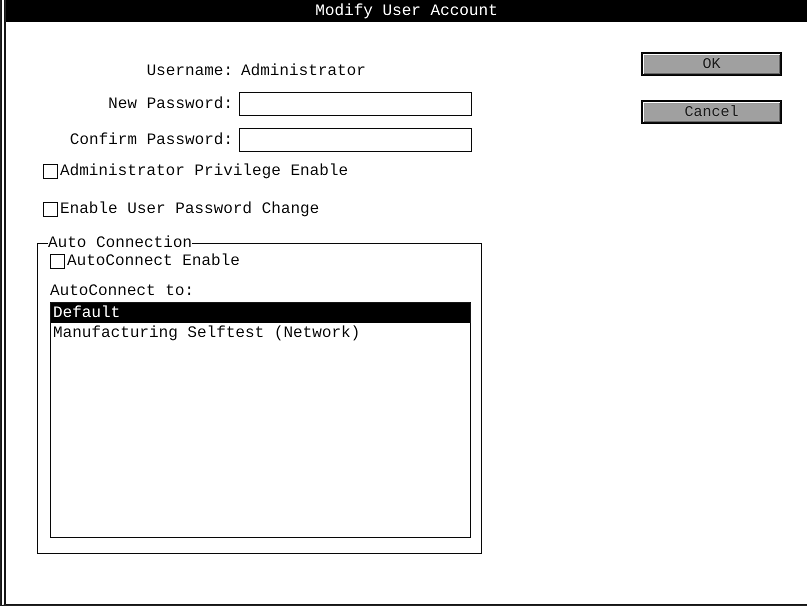 The height and width of the screenshot is (606, 807). Describe the element at coordinates (152, 140) in the screenshot. I see `field-label: Confirm Password:` at that location.